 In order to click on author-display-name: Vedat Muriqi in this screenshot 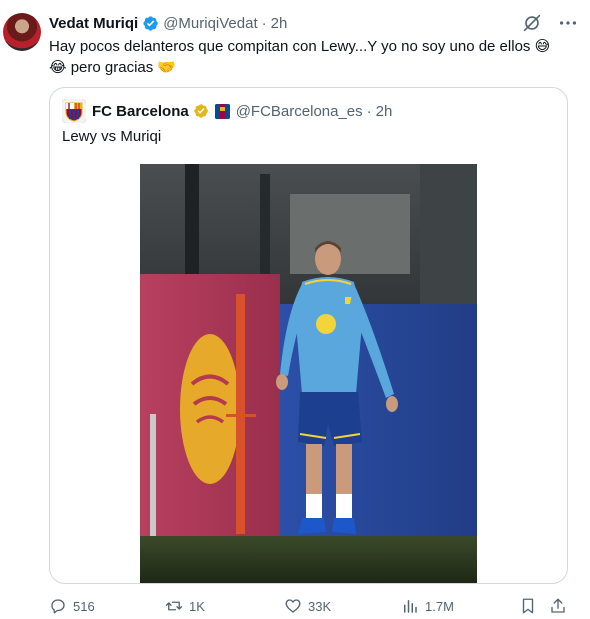, I will do `click(93, 23)`.